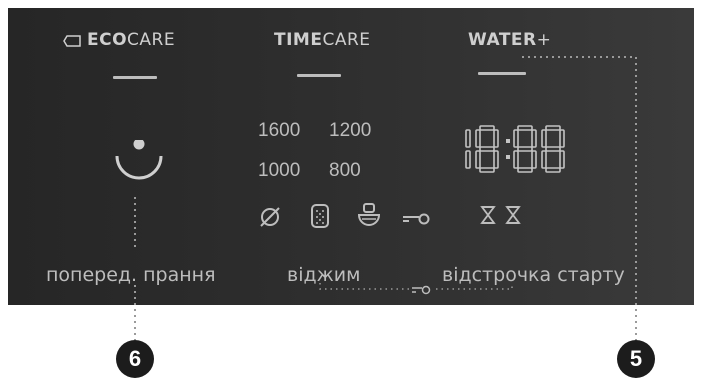 Image resolution: width=708 pixels, height=382 pixels. Describe the element at coordinates (107, 40) in the screenshot. I see `ecocare-bold: ECO` at that location.